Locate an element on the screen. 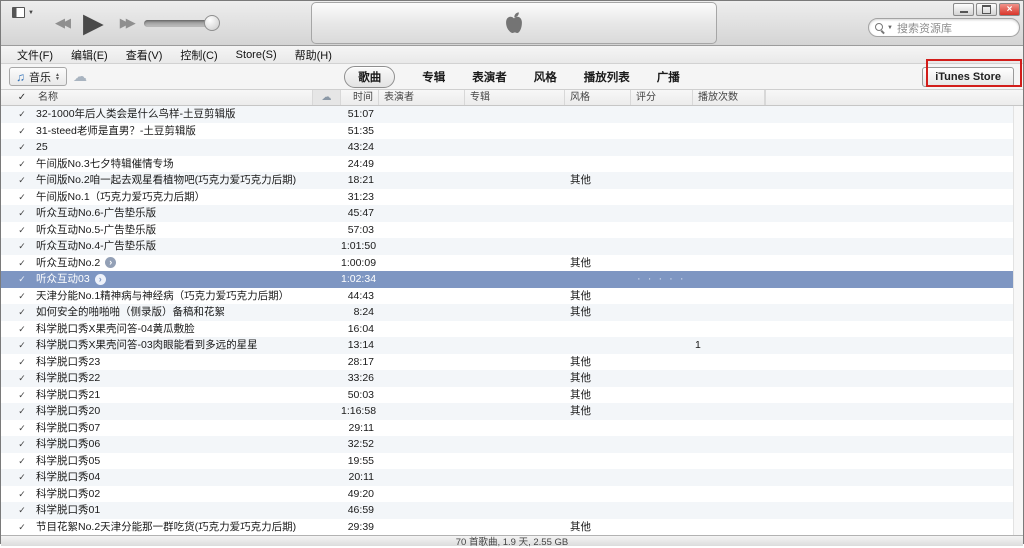 This screenshot has height=548, width=1024. tab-albums: 专辑 is located at coordinates (433, 77).